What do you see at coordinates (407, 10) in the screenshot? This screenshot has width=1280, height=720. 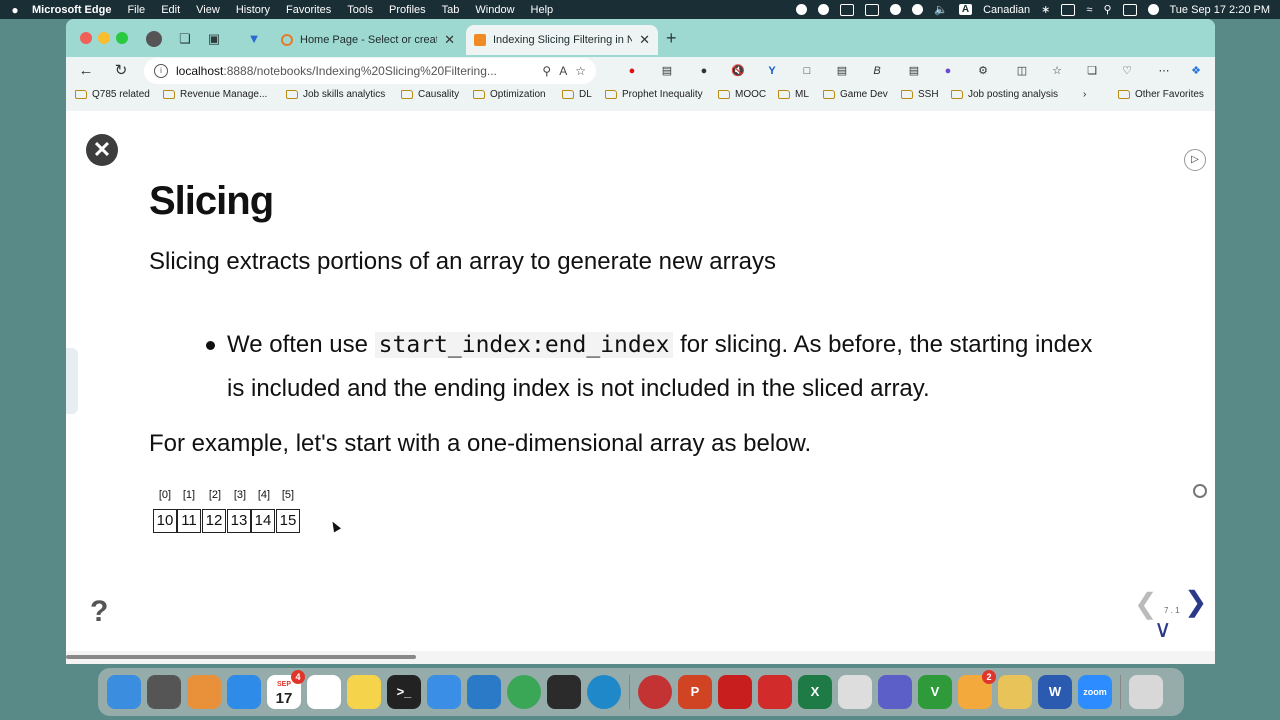 I see `menu-profiles: Profiles` at bounding box center [407, 10].